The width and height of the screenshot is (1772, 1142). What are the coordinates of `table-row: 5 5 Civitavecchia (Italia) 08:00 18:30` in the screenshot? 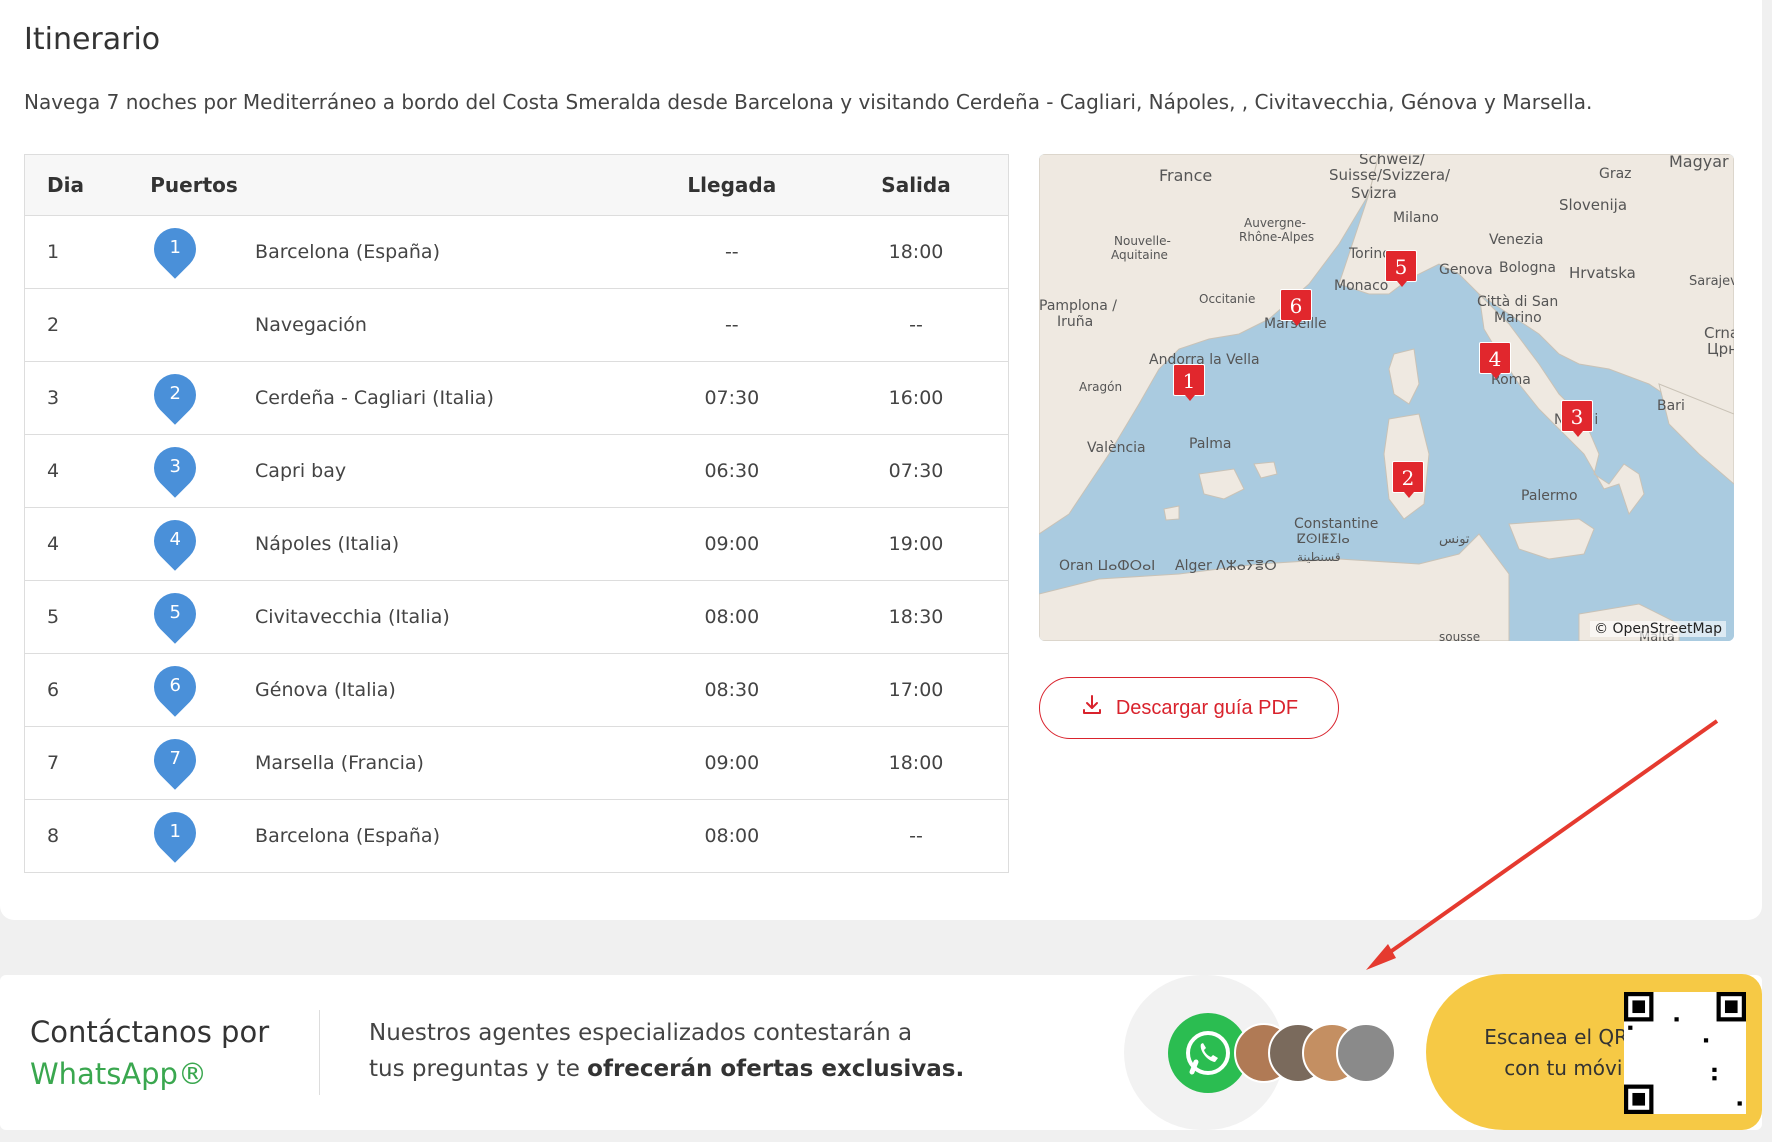 It's located at (516, 617).